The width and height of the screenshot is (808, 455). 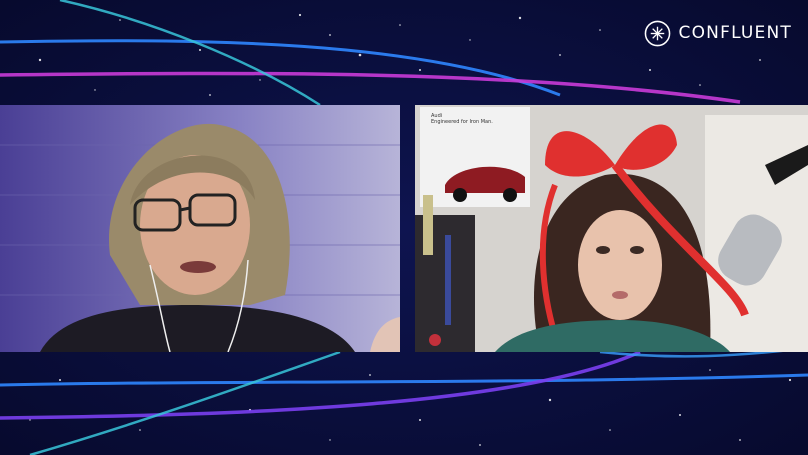 I want to click on brand-logo: CONFLUENT, so click(x=718, y=33).